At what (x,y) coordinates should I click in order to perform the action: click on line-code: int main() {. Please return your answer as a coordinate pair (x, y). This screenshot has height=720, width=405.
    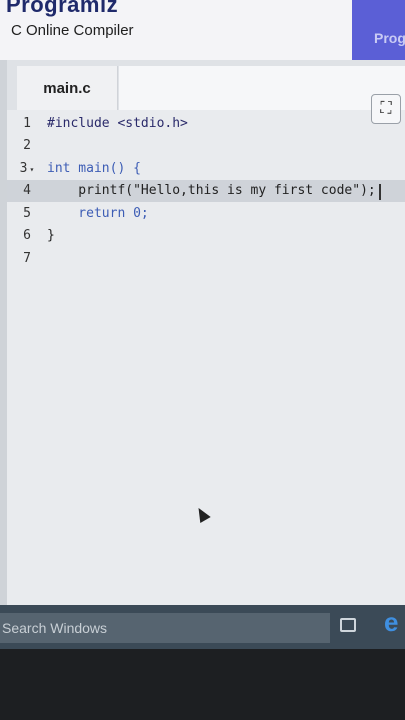
    Looking at the image, I should click on (94, 168).